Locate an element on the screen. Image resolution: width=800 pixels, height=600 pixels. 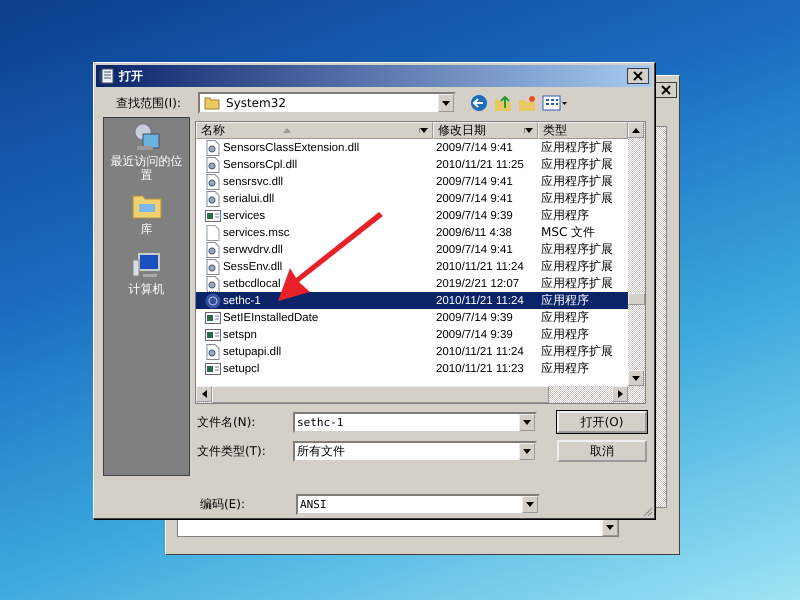
vertical-scrollbar is located at coordinates (636, 262).